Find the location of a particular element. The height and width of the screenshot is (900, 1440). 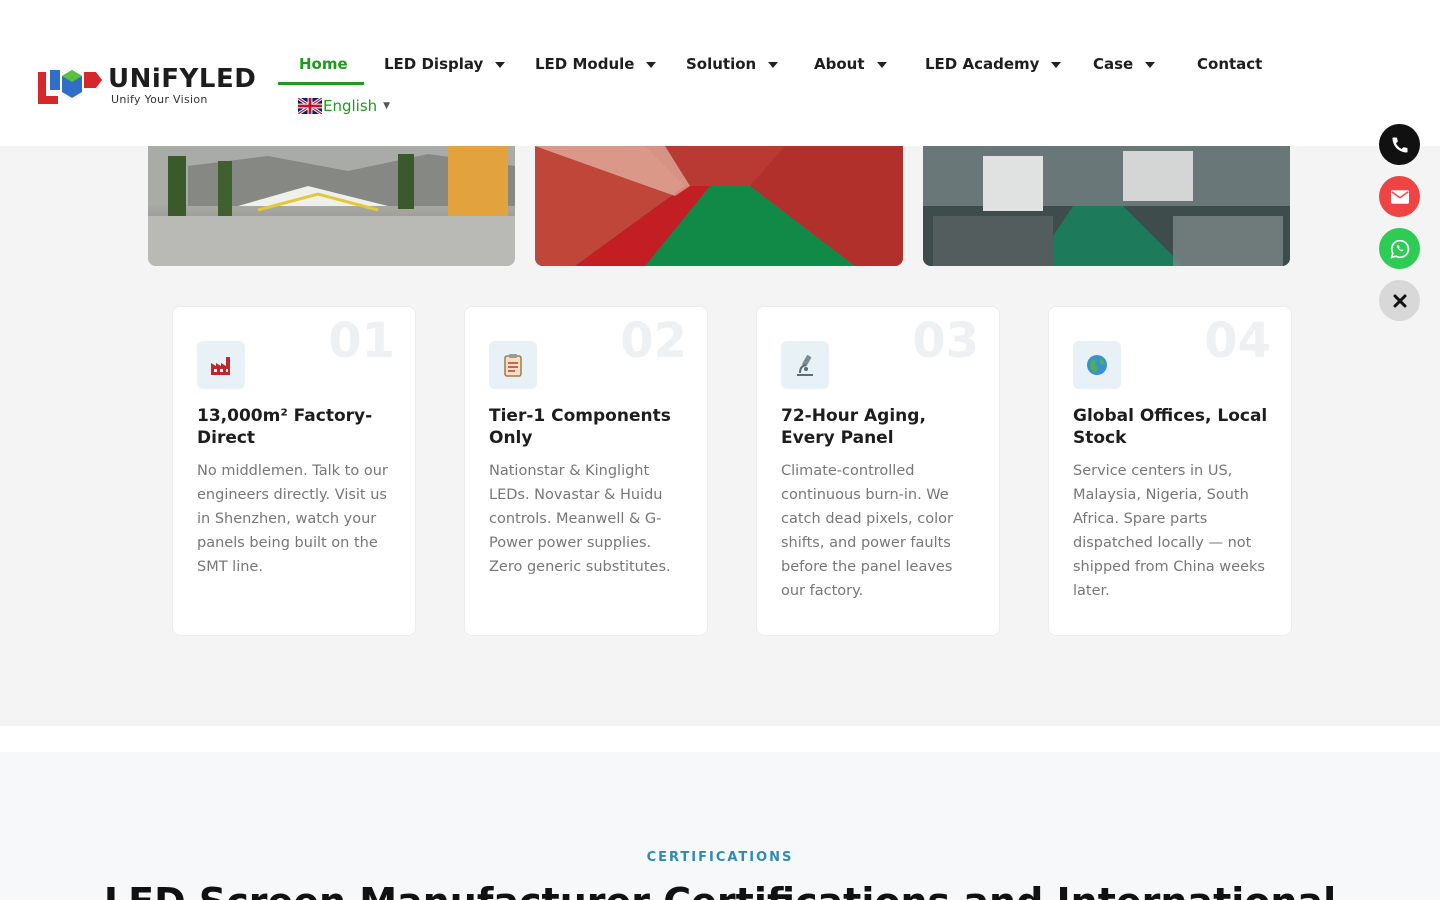

nav-item-solution: Solution is located at coordinates (750, 64).